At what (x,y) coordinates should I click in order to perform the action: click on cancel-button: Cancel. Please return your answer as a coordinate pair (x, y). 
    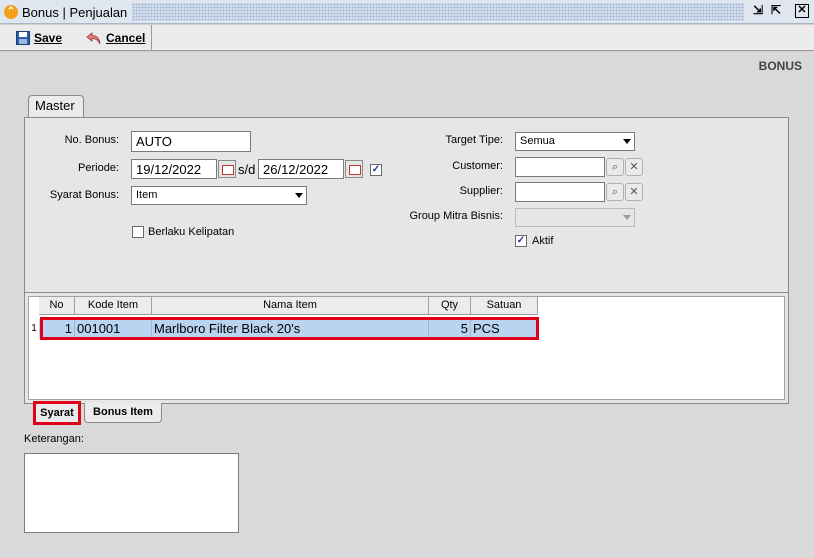
    Looking at the image, I should click on (115, 38).